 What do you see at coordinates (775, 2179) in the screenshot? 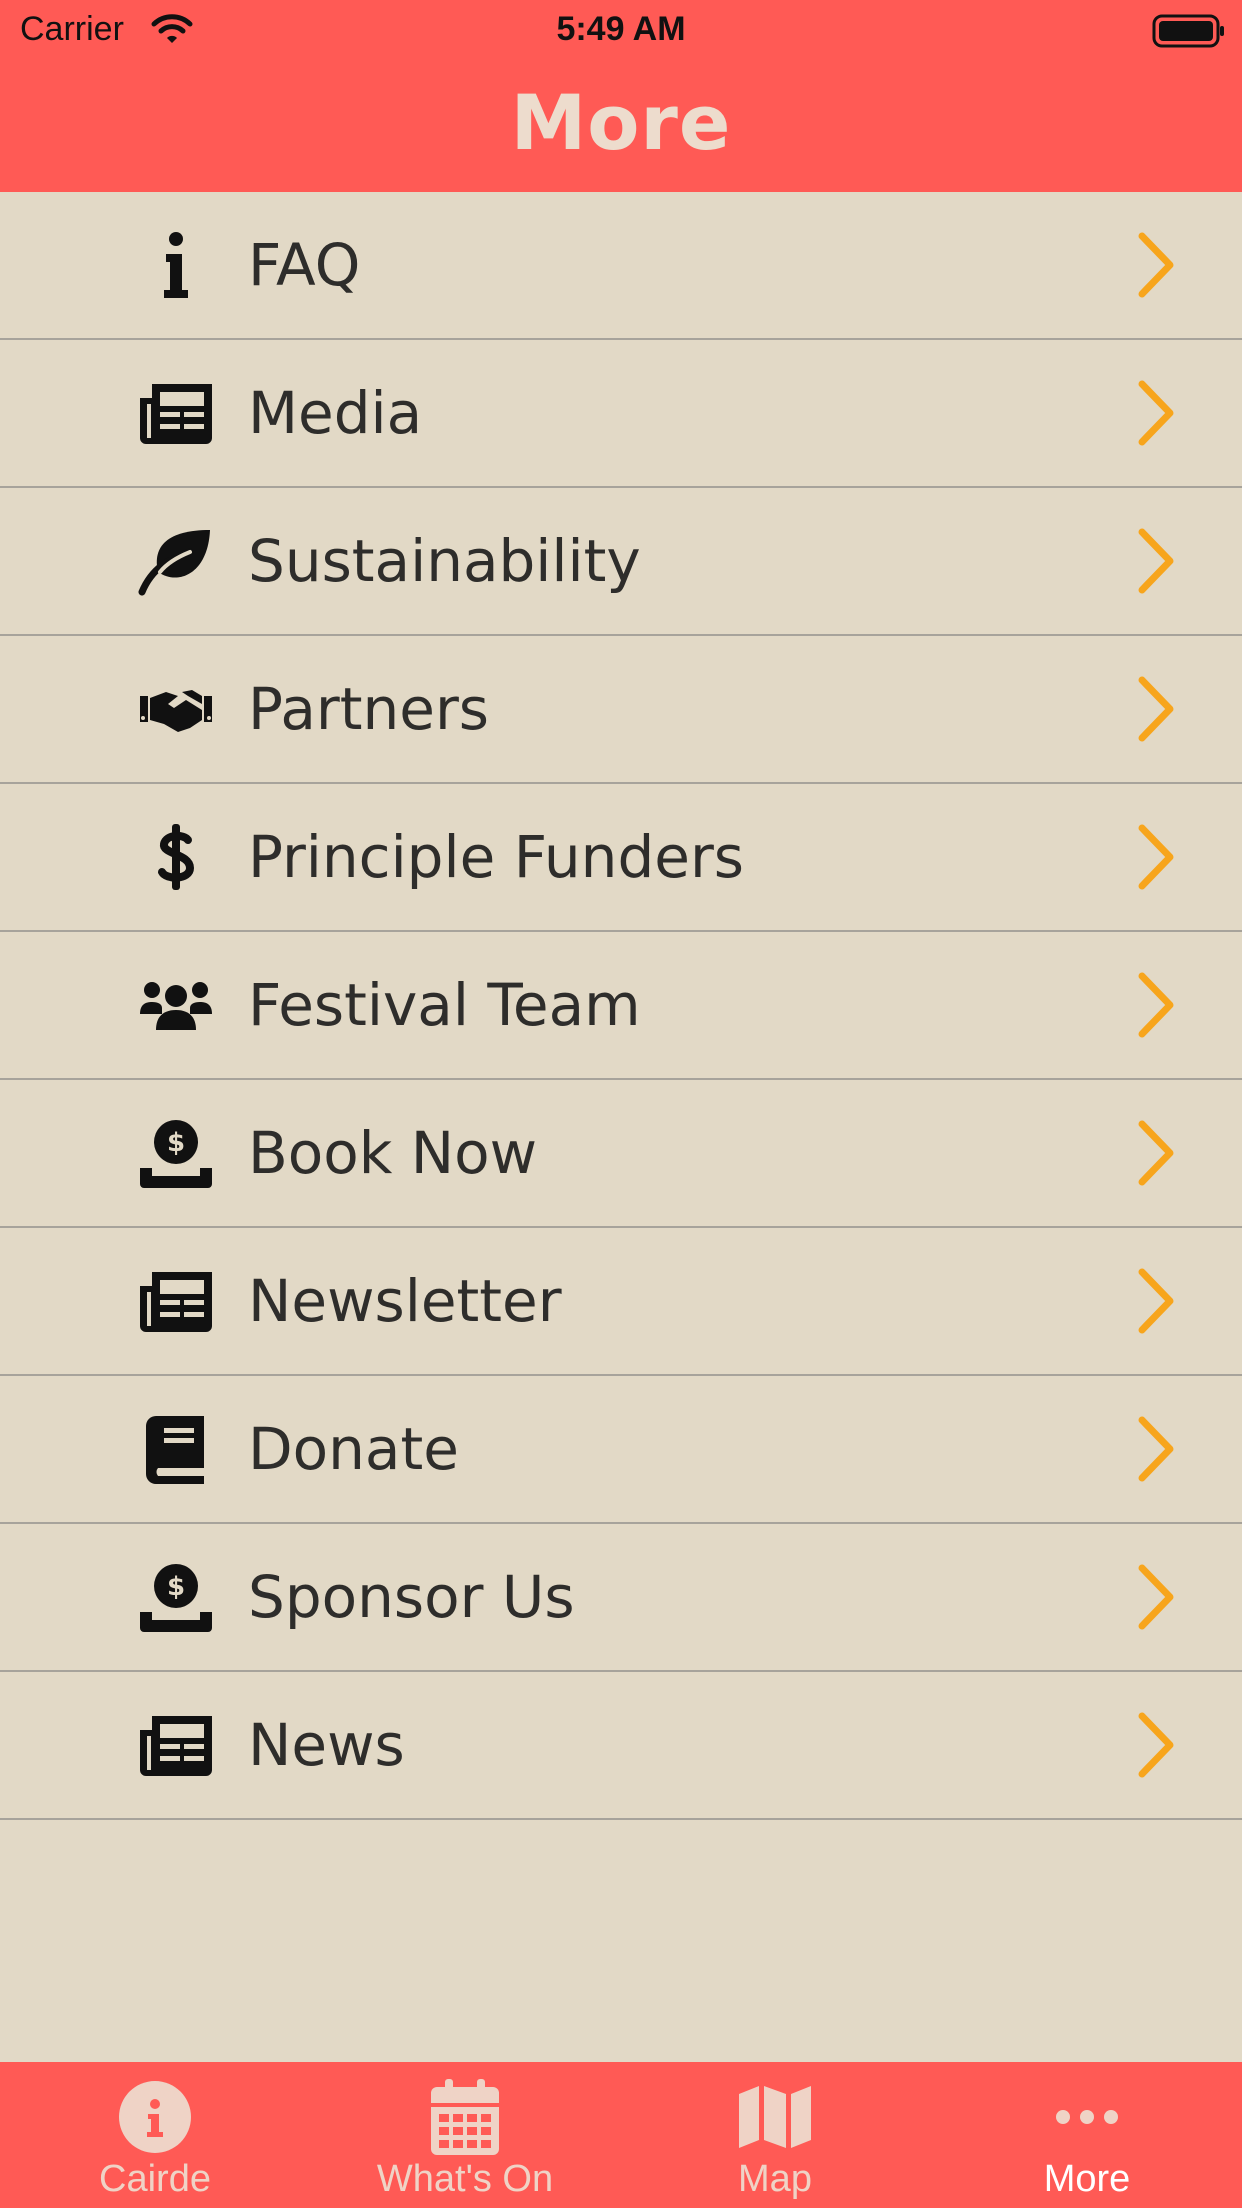
I see `tab-label: Map` at bounding box center [775, 2179].